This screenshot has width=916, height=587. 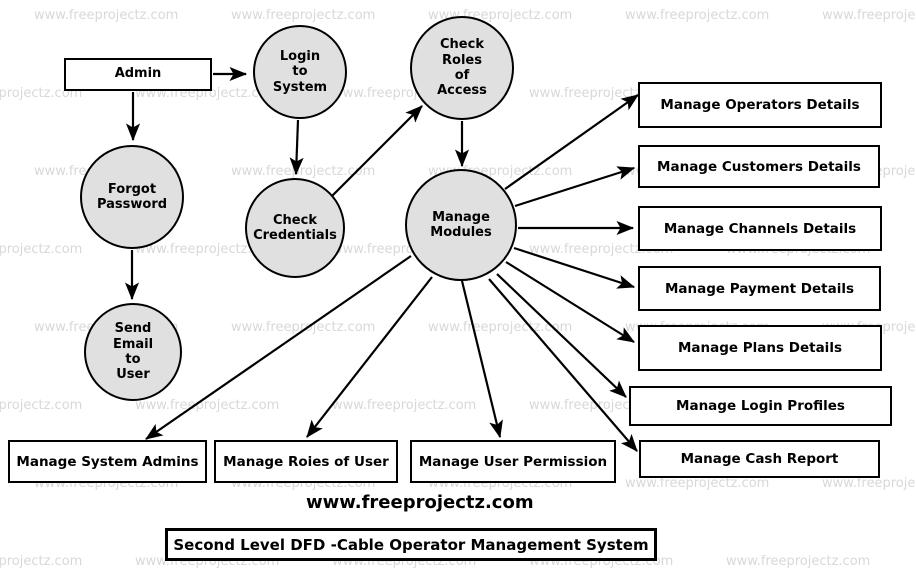 I want to click on datastore-manage-payment-details-label: Manage Payment Details, so click(x=759, y=288).